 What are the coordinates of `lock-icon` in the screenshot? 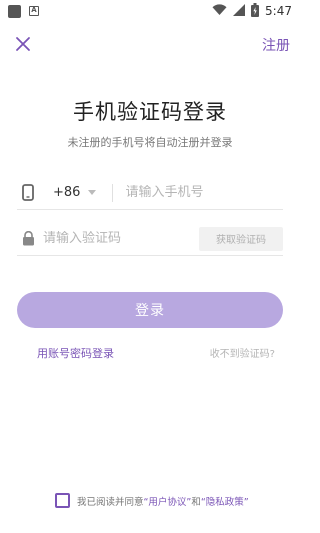 It's located at (28, 238).